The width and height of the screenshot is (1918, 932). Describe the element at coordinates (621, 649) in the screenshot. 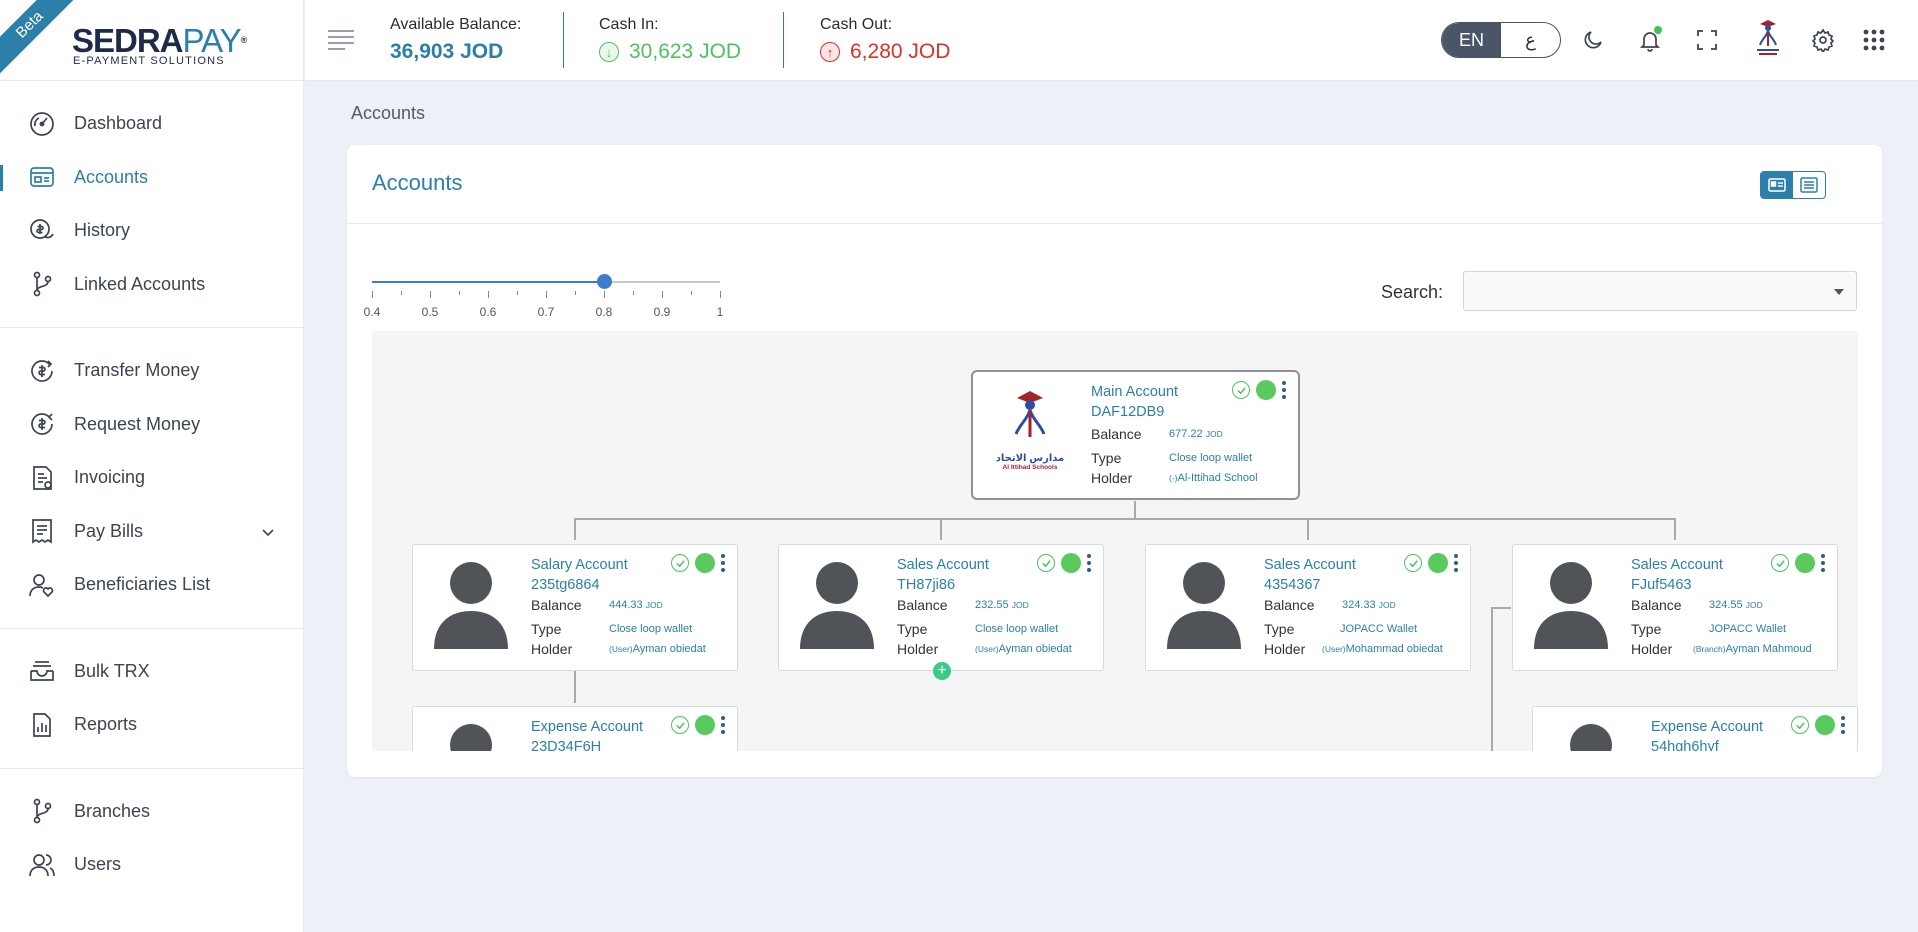

I see `holder-prefix: (User)` at that location.